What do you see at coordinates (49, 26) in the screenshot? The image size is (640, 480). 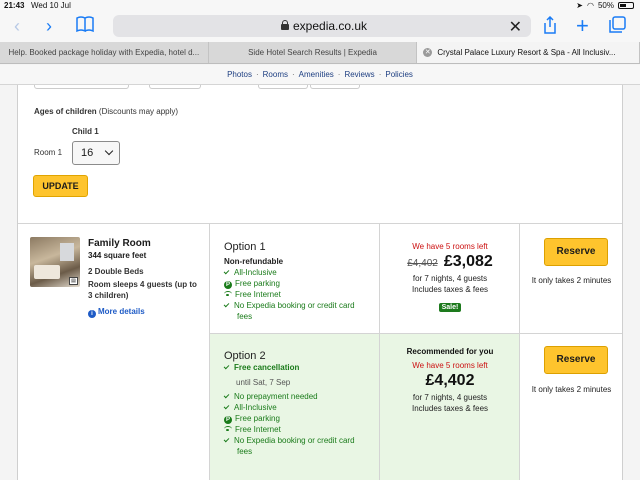 I see `forward-icon: ›` at bounding box center [49, 26].